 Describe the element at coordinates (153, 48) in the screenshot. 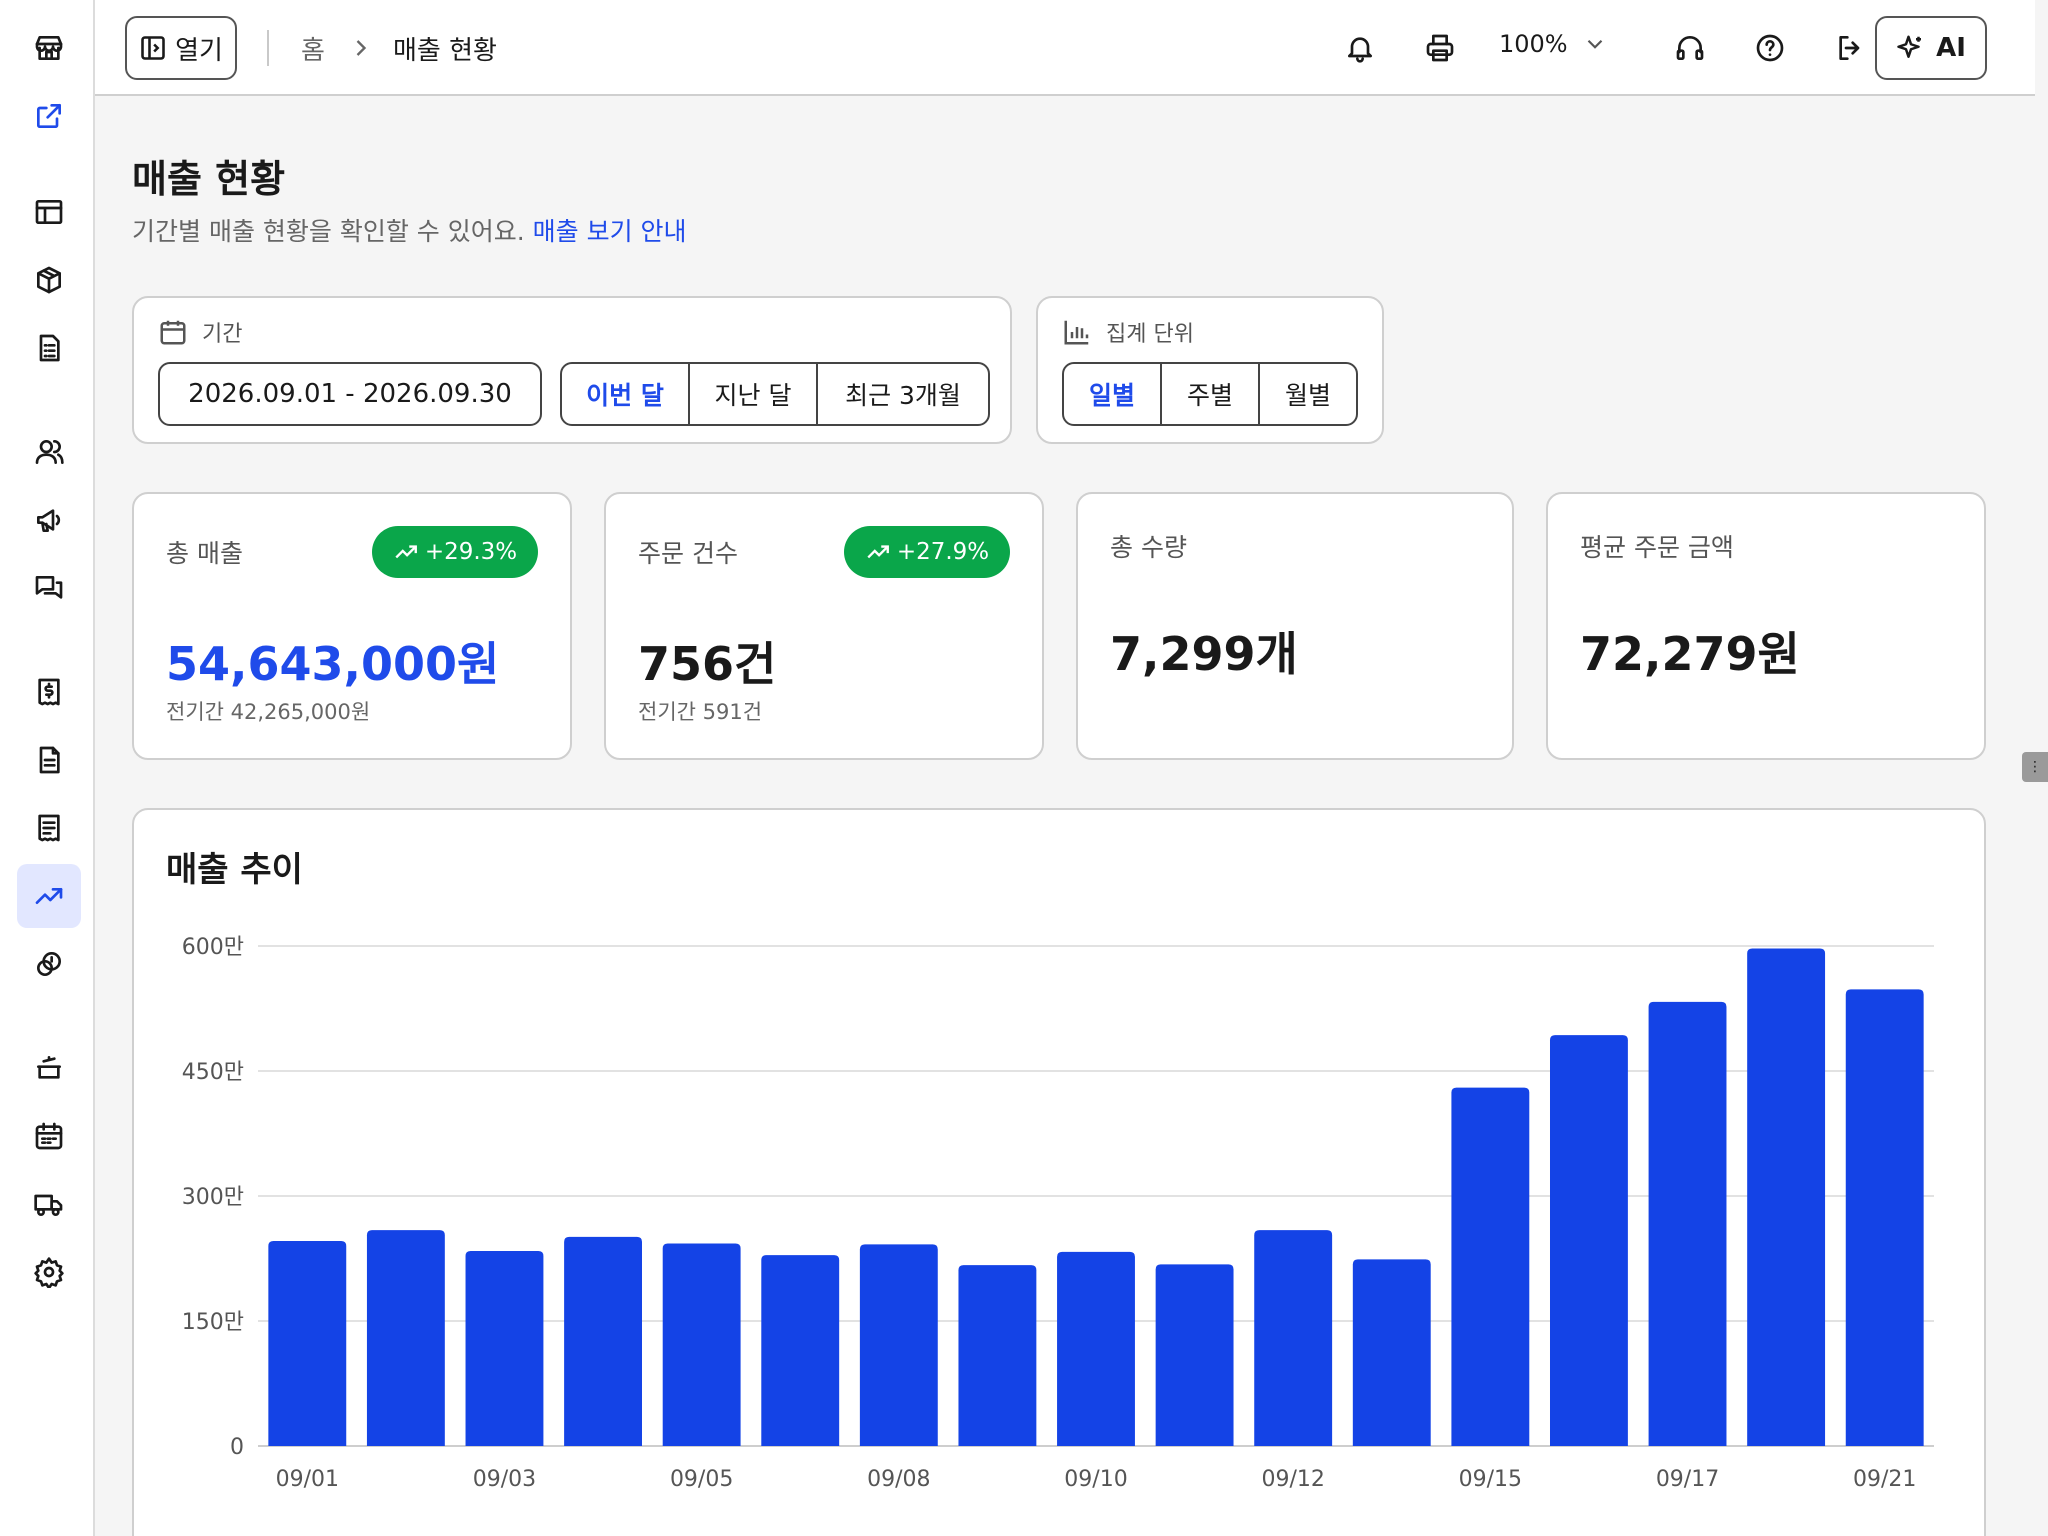

I see `sidebar-toggle-icon` at that location.